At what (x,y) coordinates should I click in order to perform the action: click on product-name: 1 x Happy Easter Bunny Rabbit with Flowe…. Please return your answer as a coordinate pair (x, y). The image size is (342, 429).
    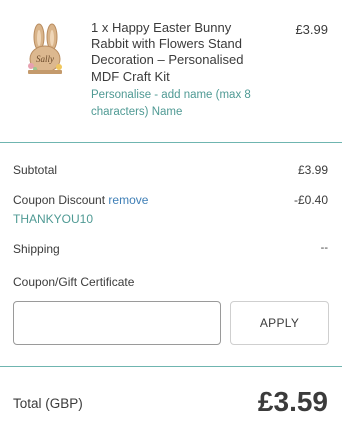
    Looking at the image, I should click on (167, 52).